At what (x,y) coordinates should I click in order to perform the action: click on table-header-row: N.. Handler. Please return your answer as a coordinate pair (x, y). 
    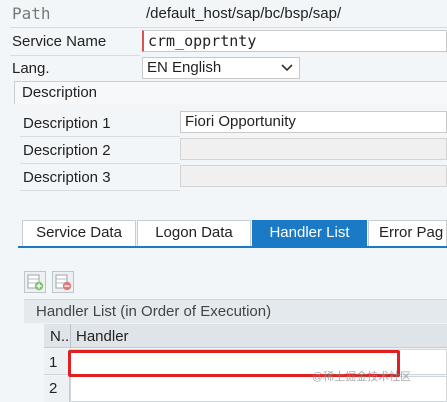
    Looking at the image, I should click on (245, 336).